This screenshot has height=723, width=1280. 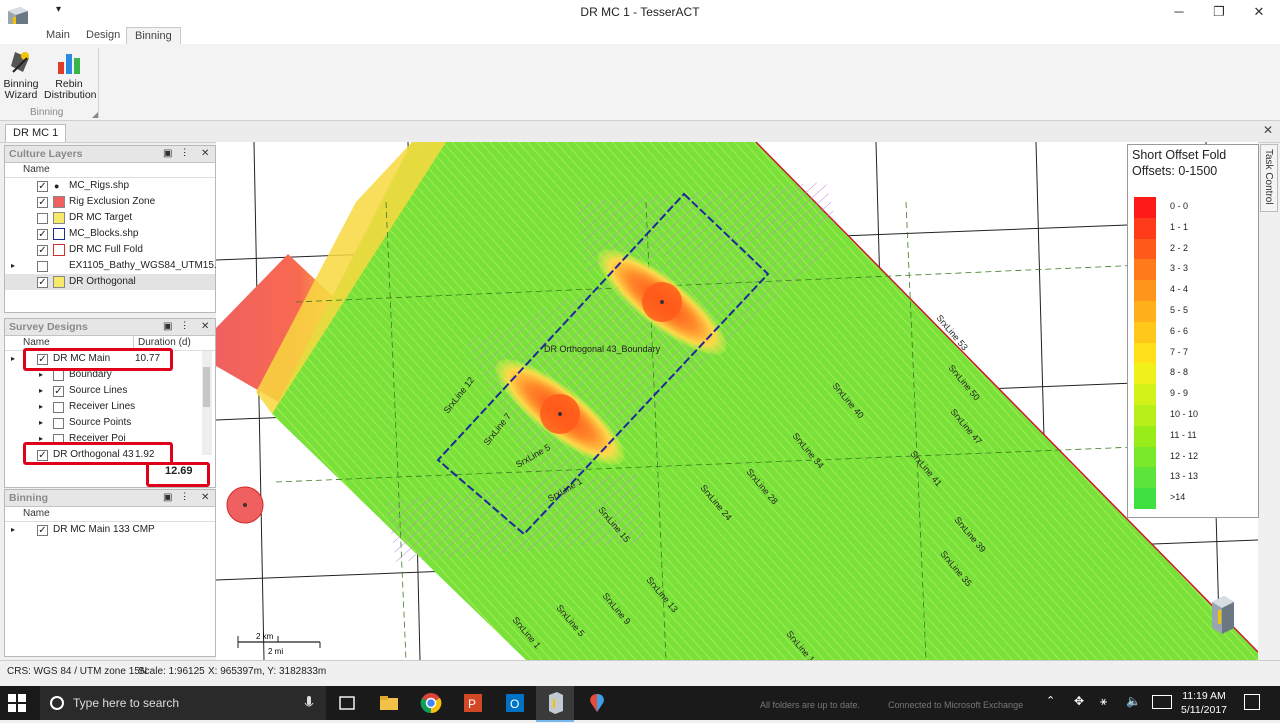 What do you see at coordinates (1175, 171) in the screenshot?
I see `legend-subtitle: Offsets: 0-1500` at bounding box center [1175, 171].